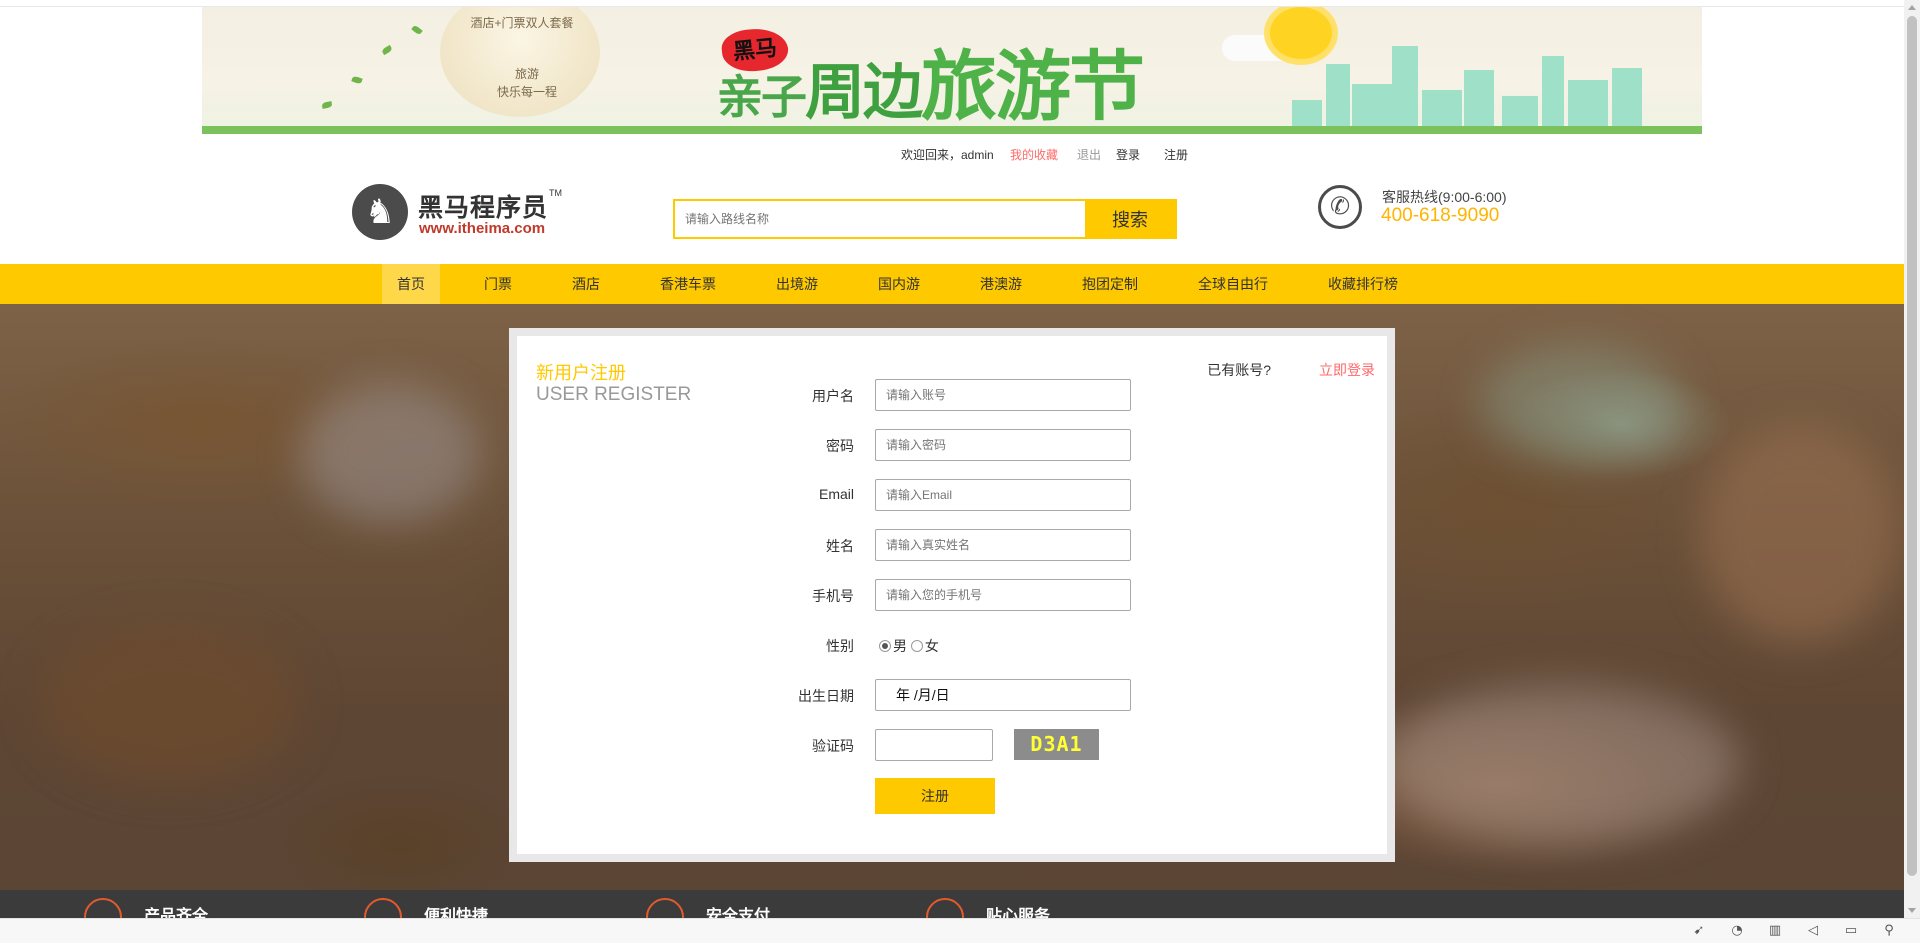 This screenshot has height=943, width=1920. Describe the element at coordinates (840, 446) in the screenshot. I see `password-label: 密码` at that location.